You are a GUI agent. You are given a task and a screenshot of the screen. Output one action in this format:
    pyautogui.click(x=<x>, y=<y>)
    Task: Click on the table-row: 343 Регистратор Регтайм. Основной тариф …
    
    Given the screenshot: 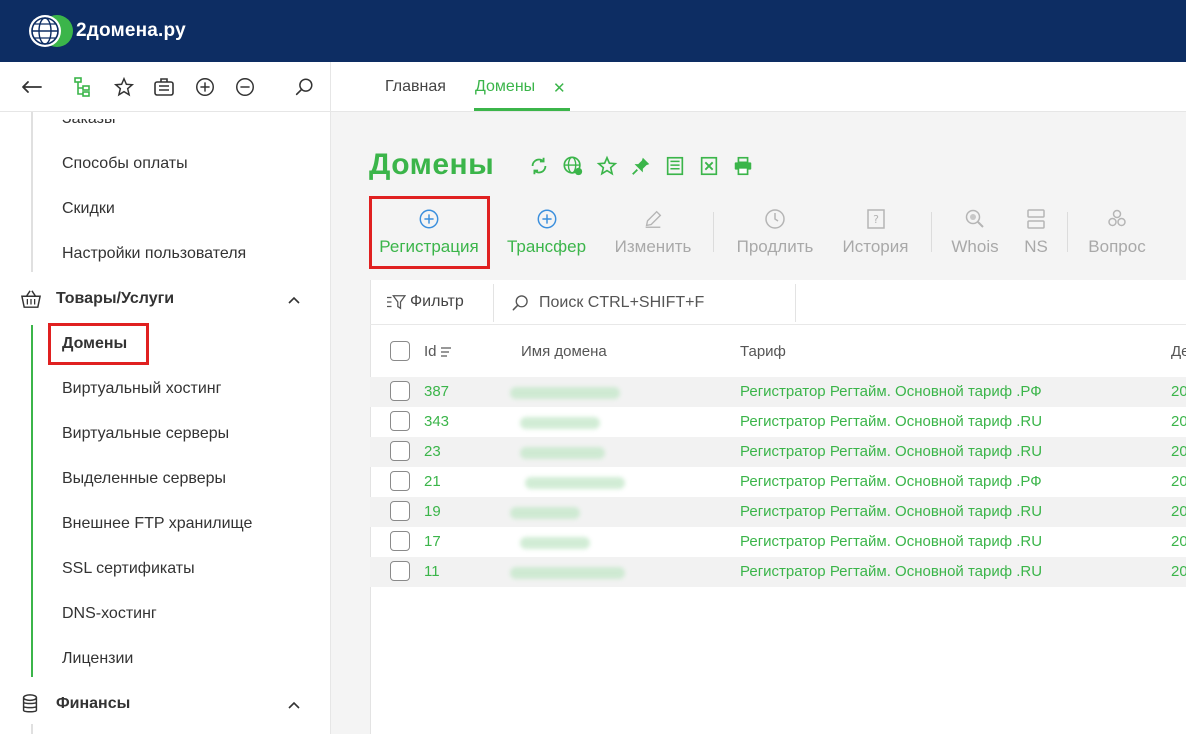 What is the action you would take?
    pyautogui.click(x=778, y=422)
    